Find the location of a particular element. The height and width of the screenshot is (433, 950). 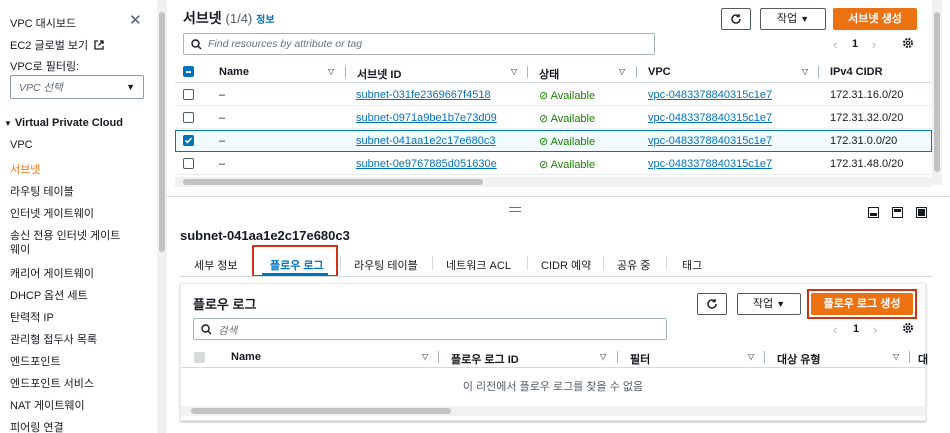

tab-details: 세부 정보 is located at coordinates (216, 265).